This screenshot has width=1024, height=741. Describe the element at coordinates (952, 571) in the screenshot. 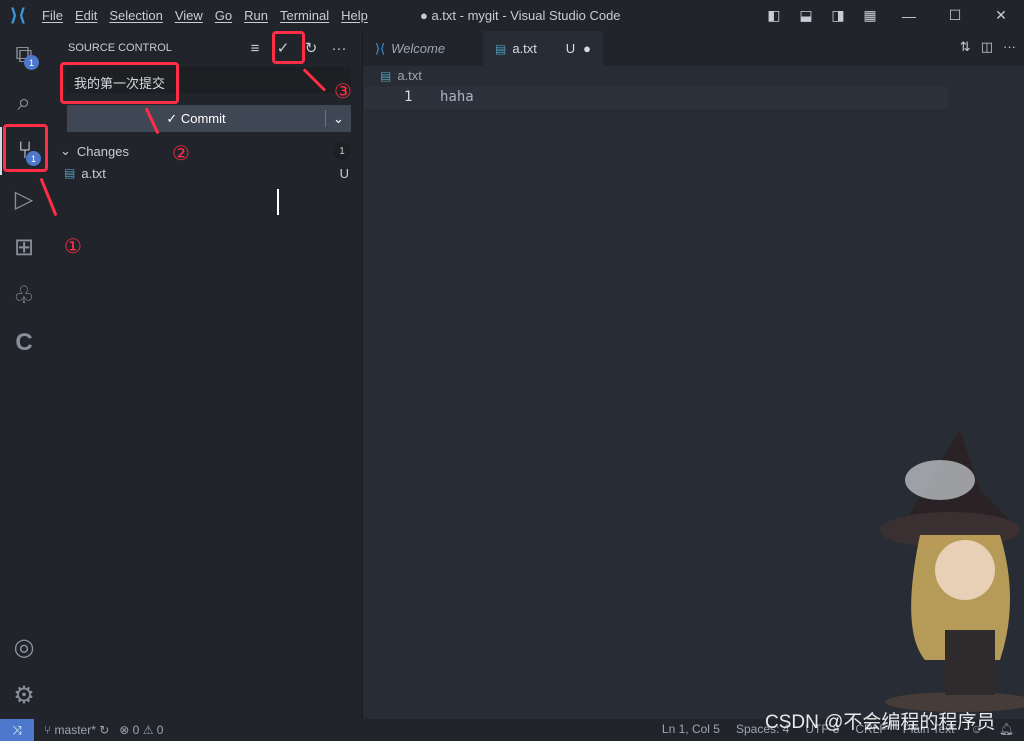

I see `decorative-character-image` at that location.